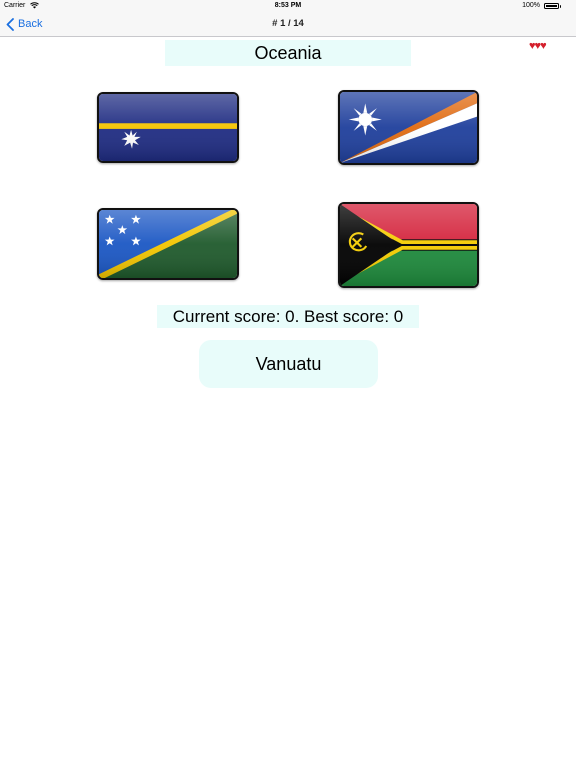 The height and width of the screenshot is (768, 576). What do you see at coordinates (288, 53) in the screenshot?
I see `region-title: Oceania` at bounding box center [288, 53].